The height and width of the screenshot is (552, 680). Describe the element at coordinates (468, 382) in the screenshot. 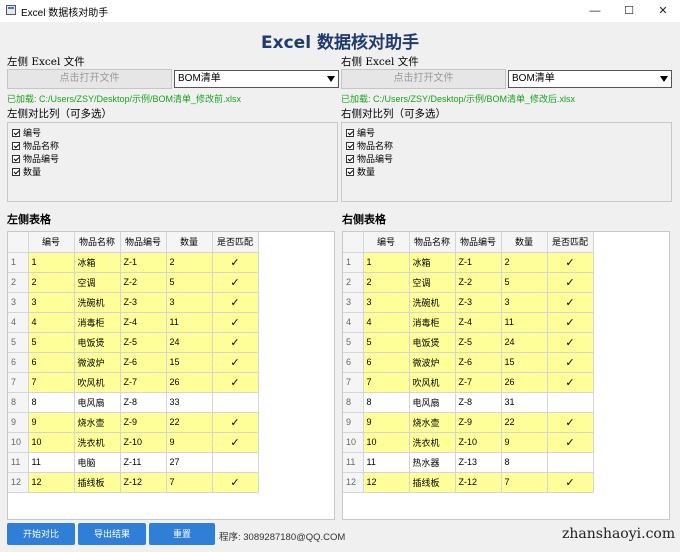

I see `table-row: 7 7 吹风机 Z-7 26 ✓` at that location.